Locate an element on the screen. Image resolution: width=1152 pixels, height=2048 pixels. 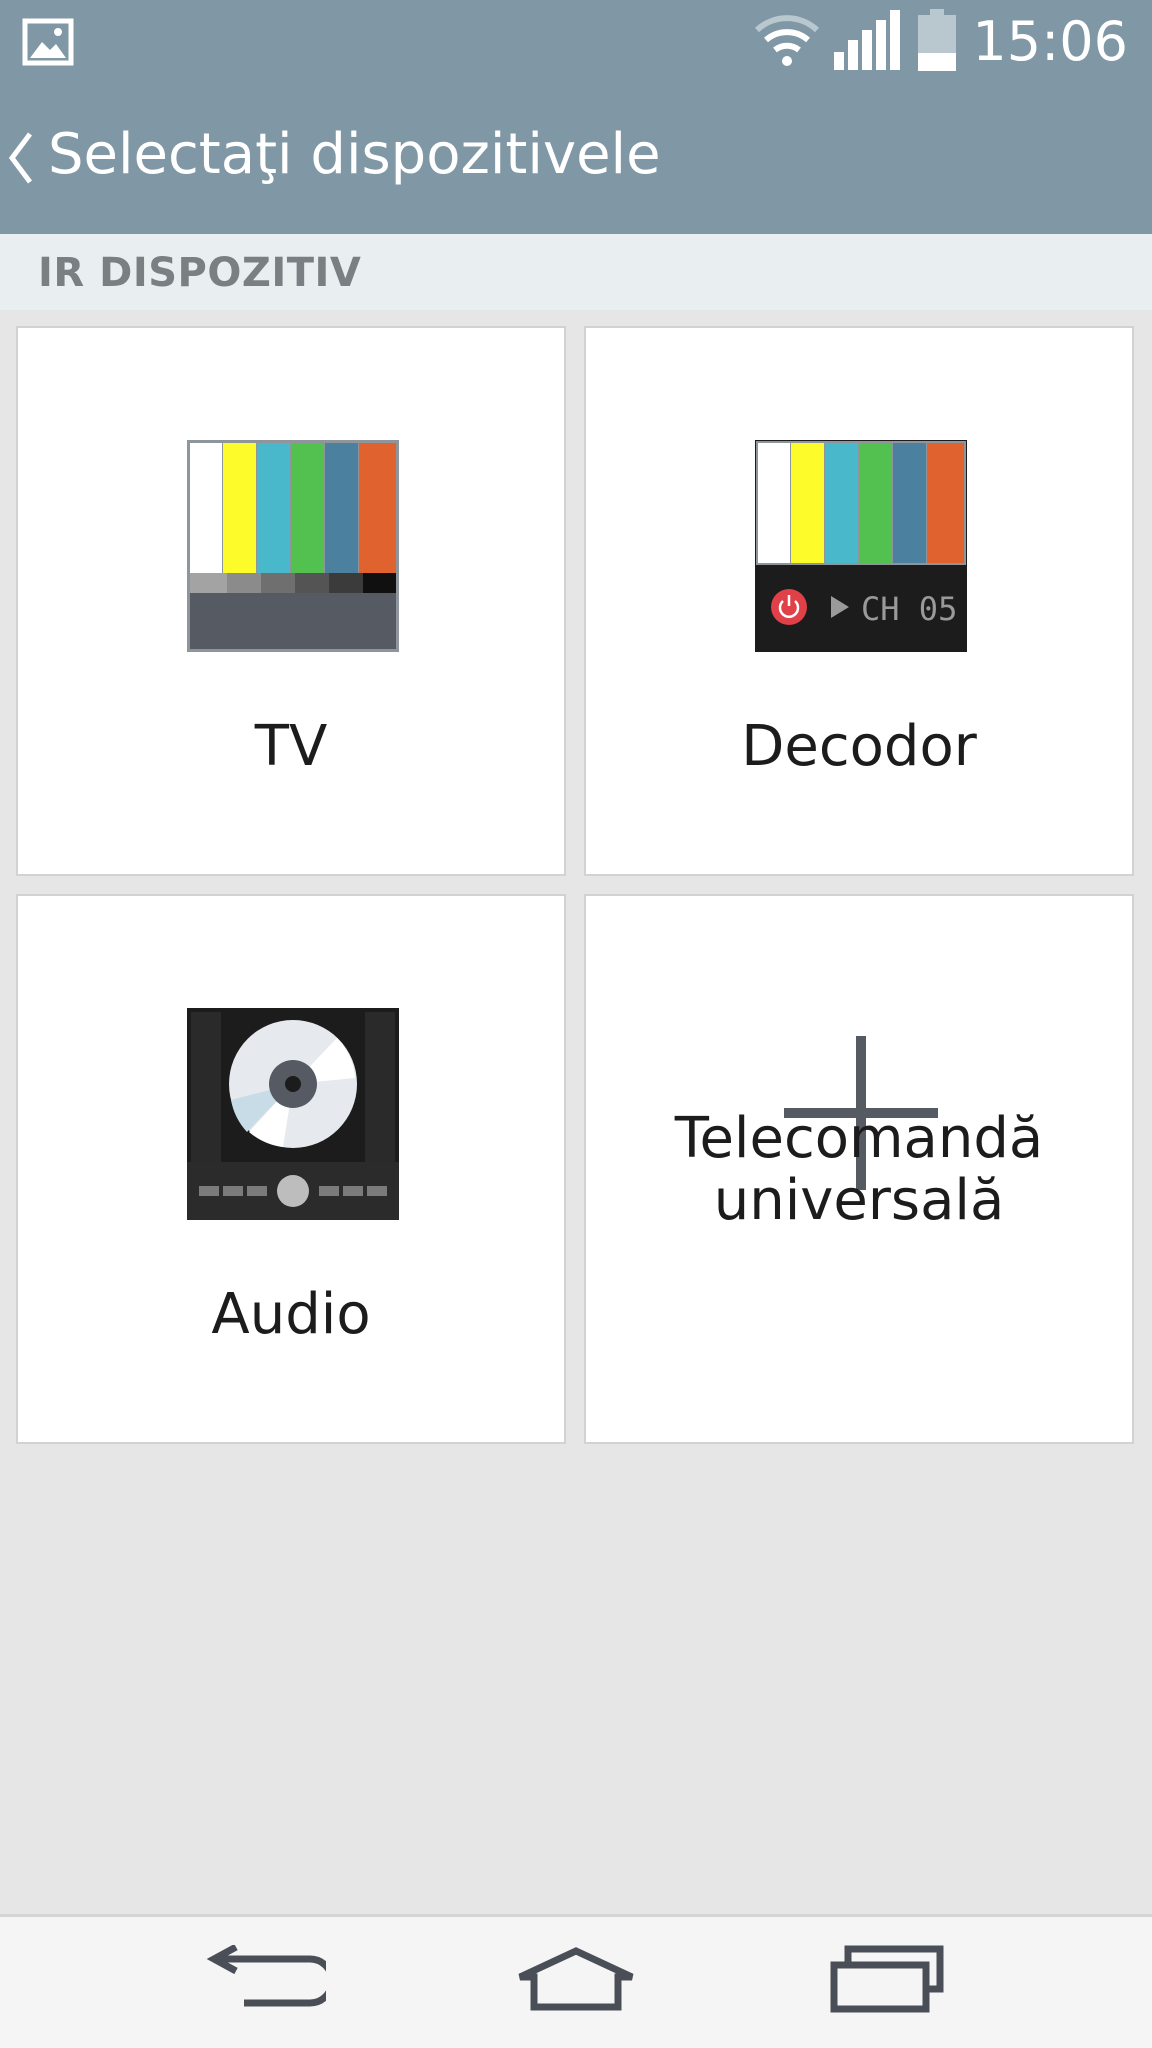
back-icon is located at coordinates (271, 1981).